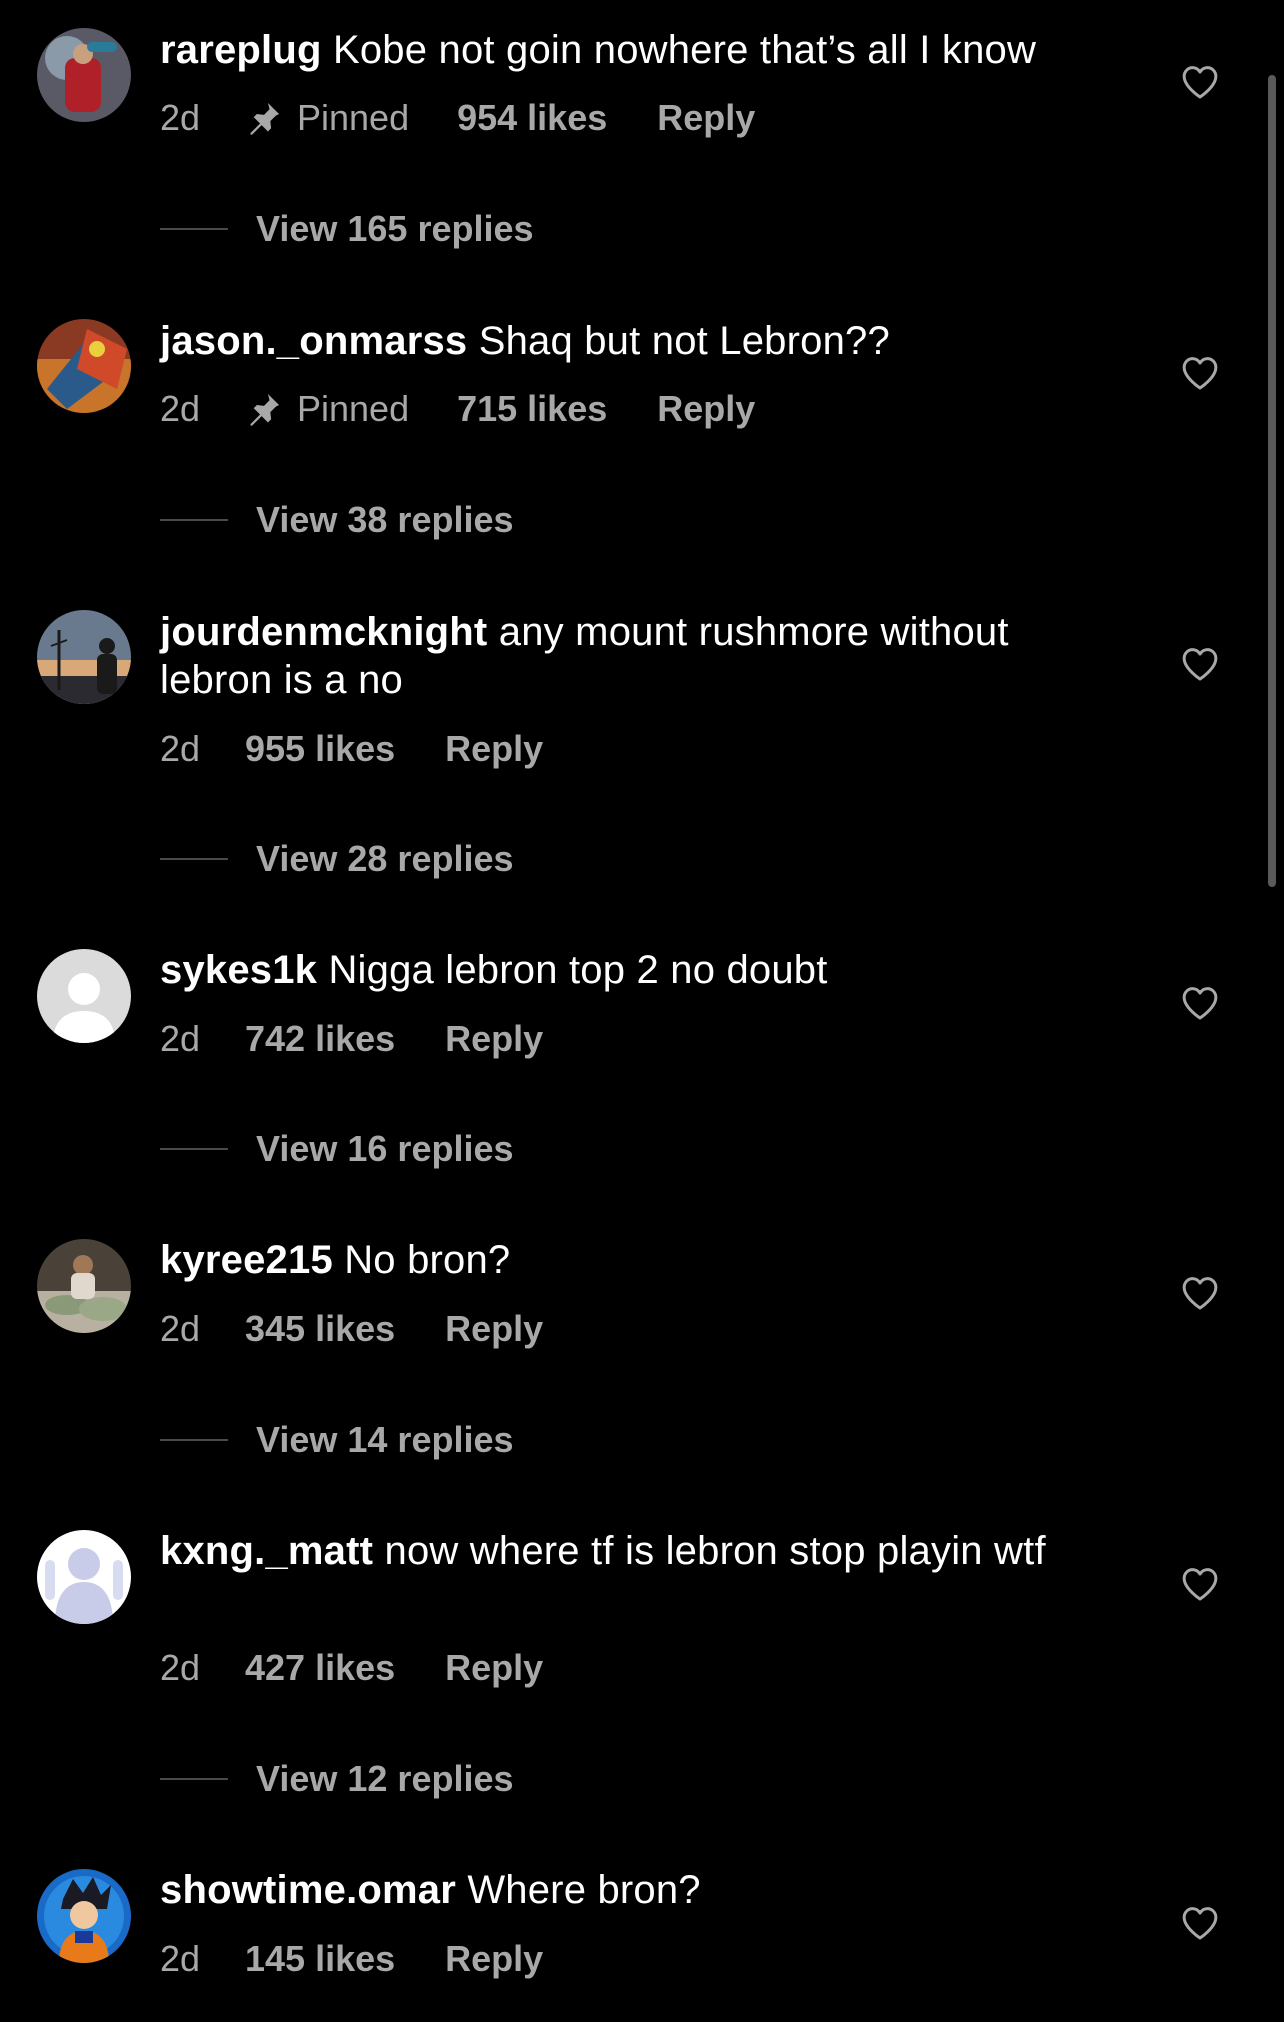 Image resolution: width=1284 pixels, height=2022 pixels. What do you see at coordinates (532, 118) in the screenshot?
I see `likes-count: 954 likes` at bounding box center [532, 118].